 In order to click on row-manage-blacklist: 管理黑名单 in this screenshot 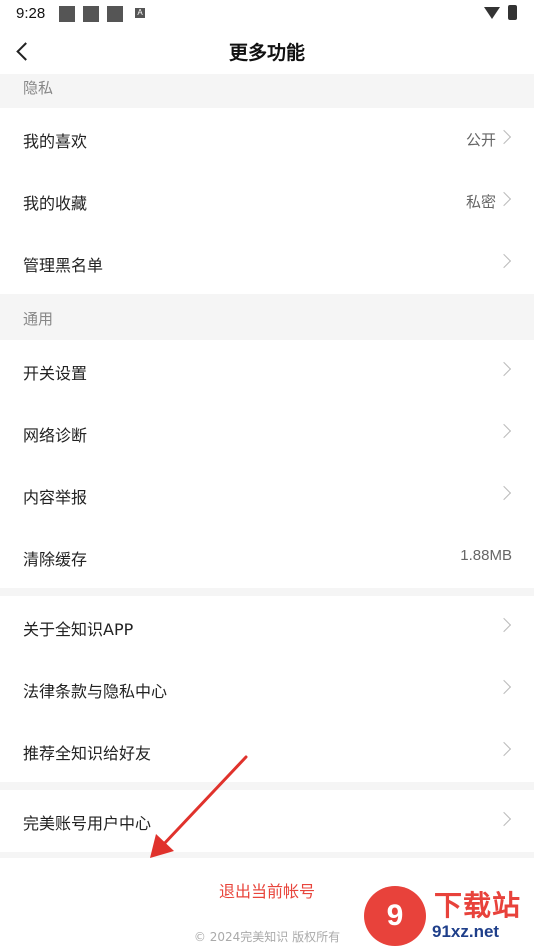, I will do `click(267, 263)`.